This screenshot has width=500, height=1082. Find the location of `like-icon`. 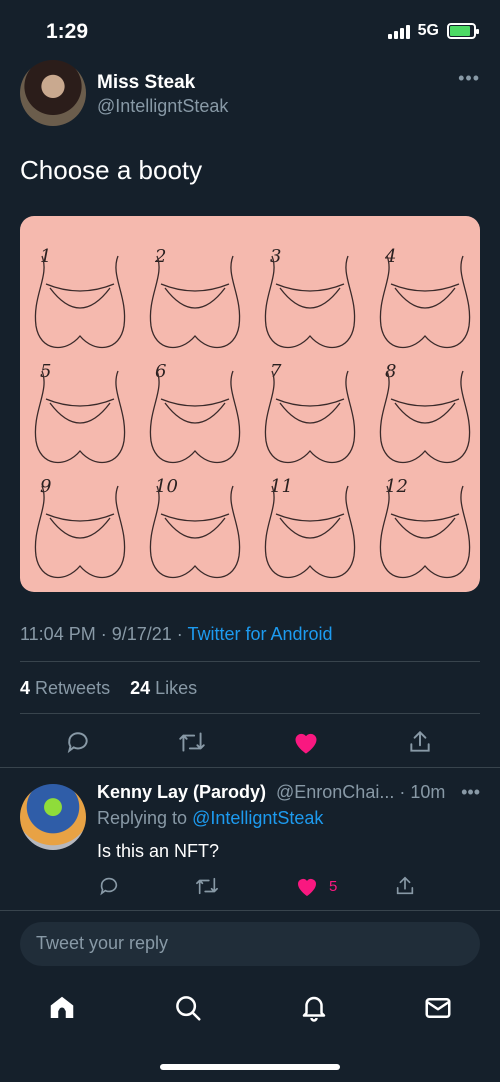

like-icon is located at coordinates (306, 742).